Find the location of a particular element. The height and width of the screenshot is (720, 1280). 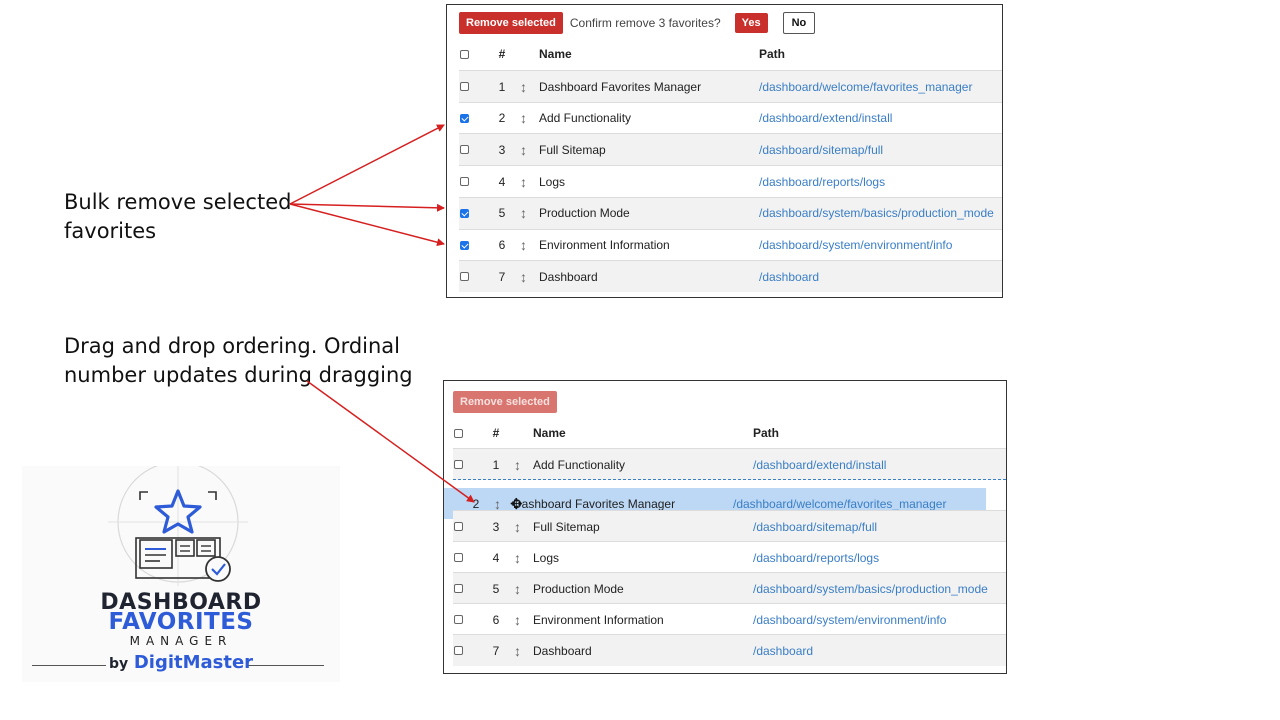

row-path-link: /dashboard/welcome/favorites_manager is located at coordinates (865, 86).